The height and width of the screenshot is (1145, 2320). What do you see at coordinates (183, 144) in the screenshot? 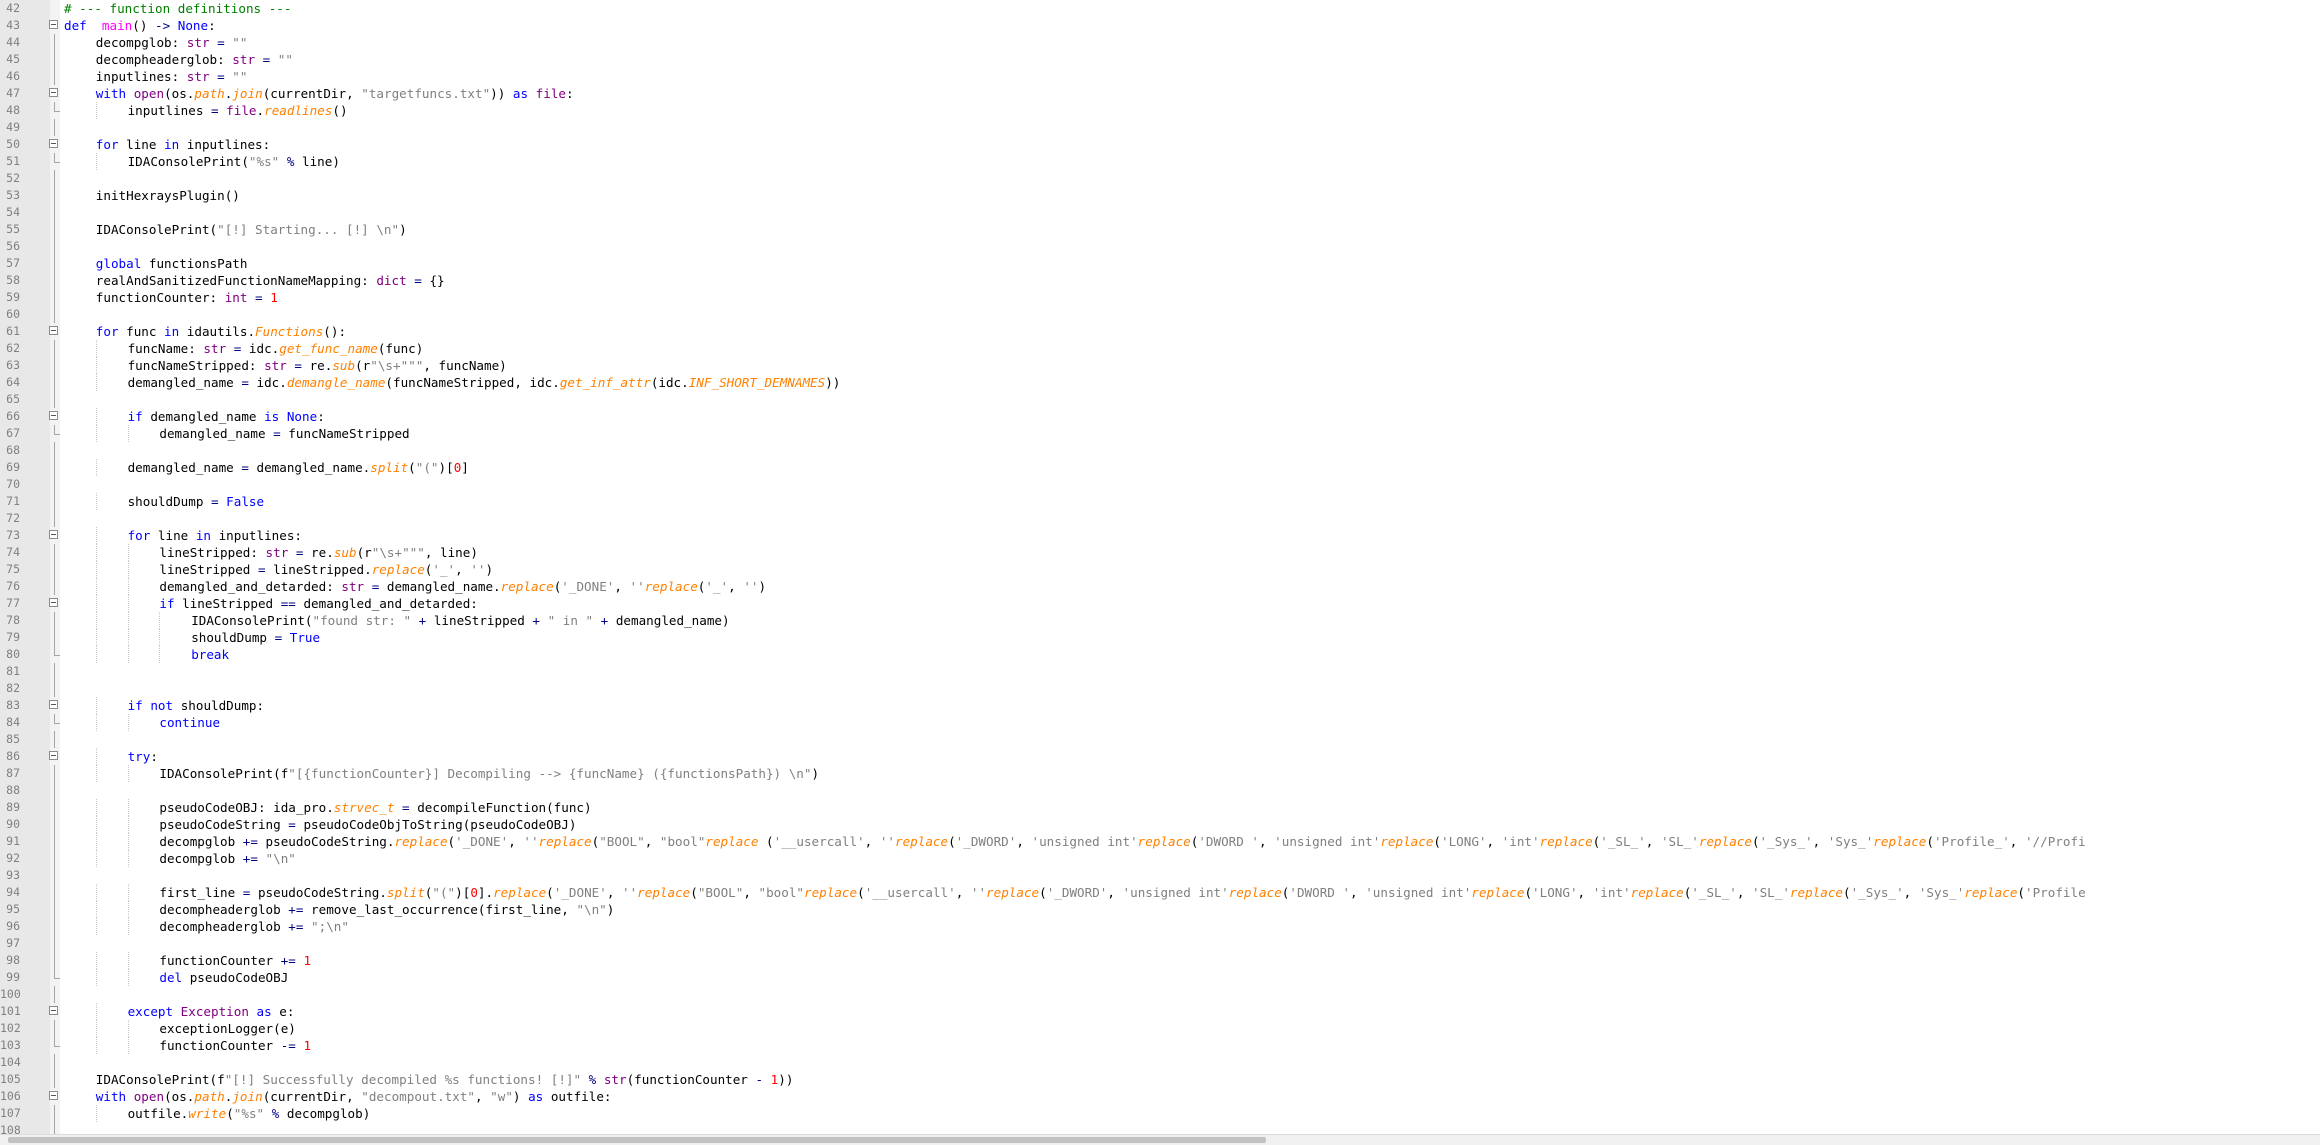
I see `code-text: for line in inputlines:` at bounding box center [183, 144].